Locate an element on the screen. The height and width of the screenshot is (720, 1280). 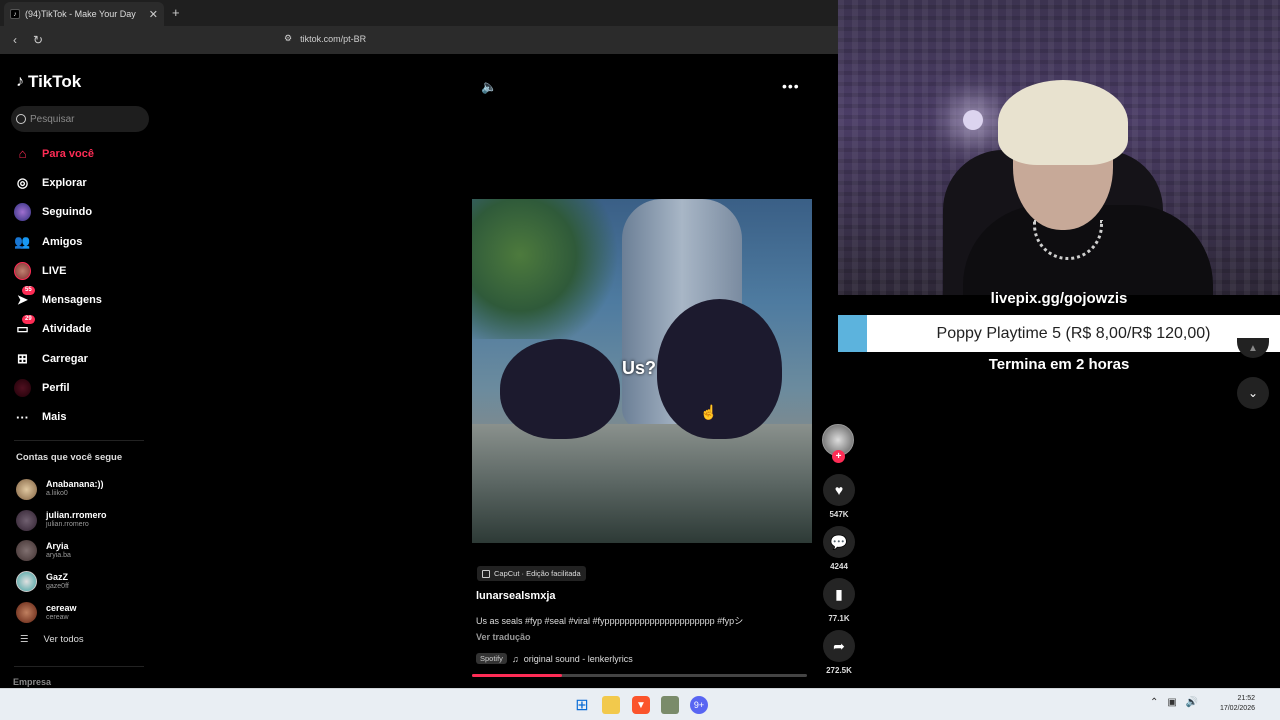
browser-tab: ♪ (94)TikTok - Make Your Day ✕ is located at coordinates (84, 14).